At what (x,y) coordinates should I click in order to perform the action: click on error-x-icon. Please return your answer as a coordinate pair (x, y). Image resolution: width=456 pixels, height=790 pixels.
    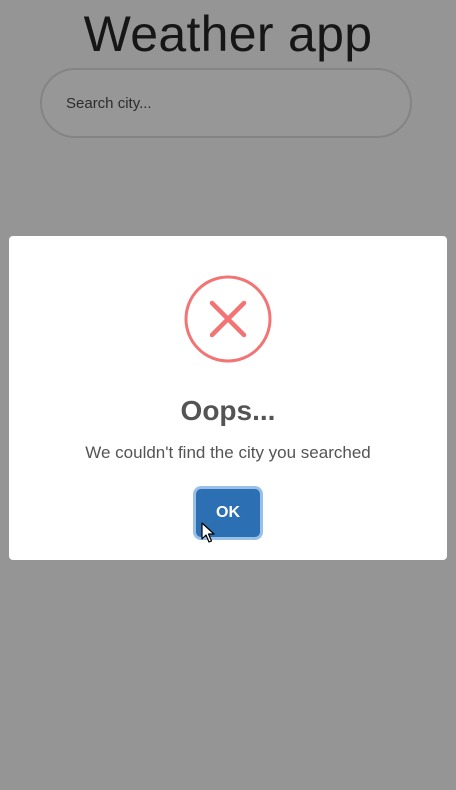
    Looking at the image, I should click on (228, 319).